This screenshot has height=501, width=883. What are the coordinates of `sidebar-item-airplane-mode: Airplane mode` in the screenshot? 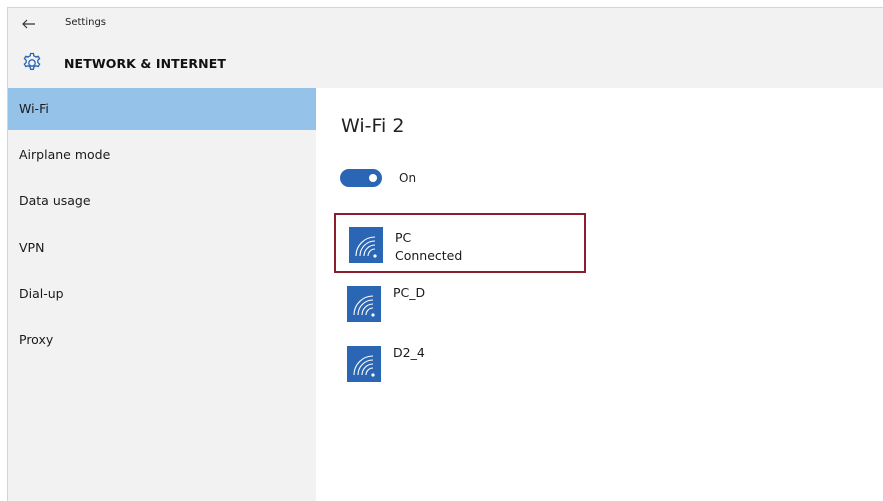 It's located at (162, 155).